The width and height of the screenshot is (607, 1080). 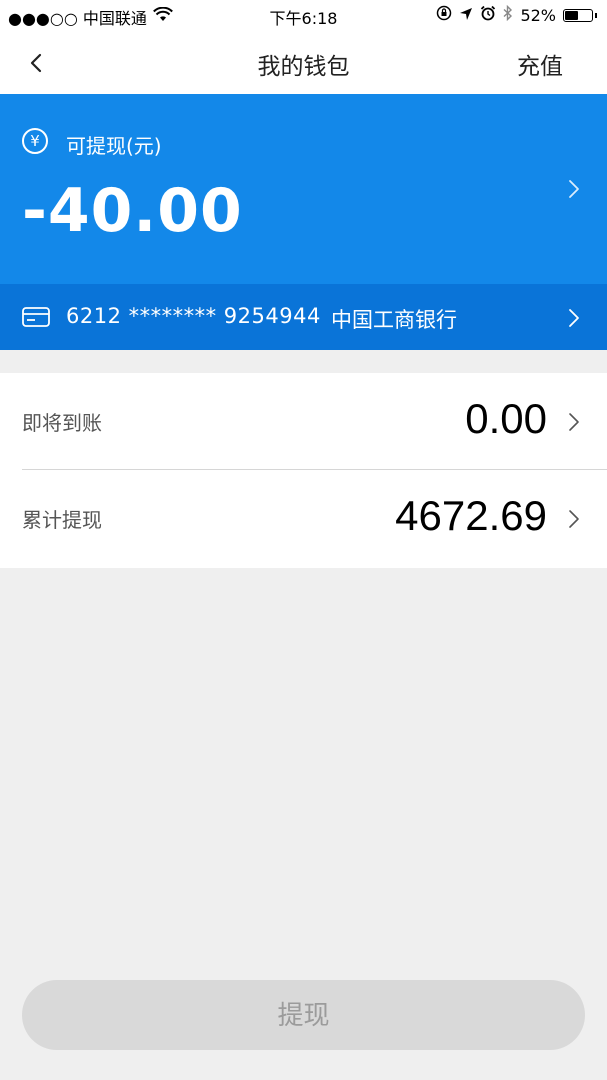 What do you see at coordinates (444, 15) in the screenshot?
I see `orientation-lock-icon` at bounding box center [444, 15].